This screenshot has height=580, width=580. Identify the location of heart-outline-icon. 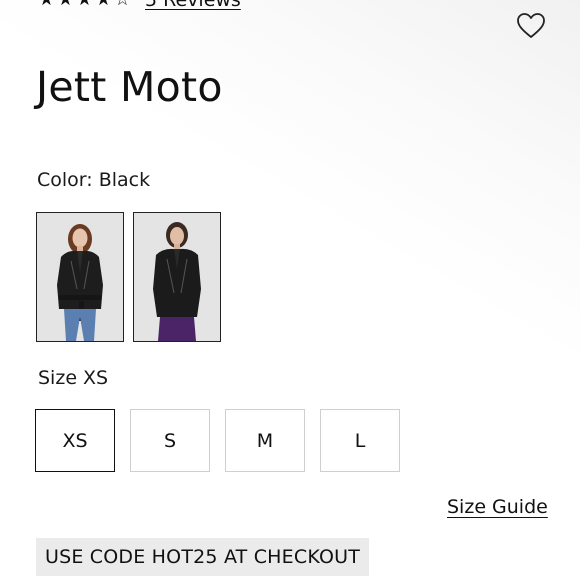
(531, 26).